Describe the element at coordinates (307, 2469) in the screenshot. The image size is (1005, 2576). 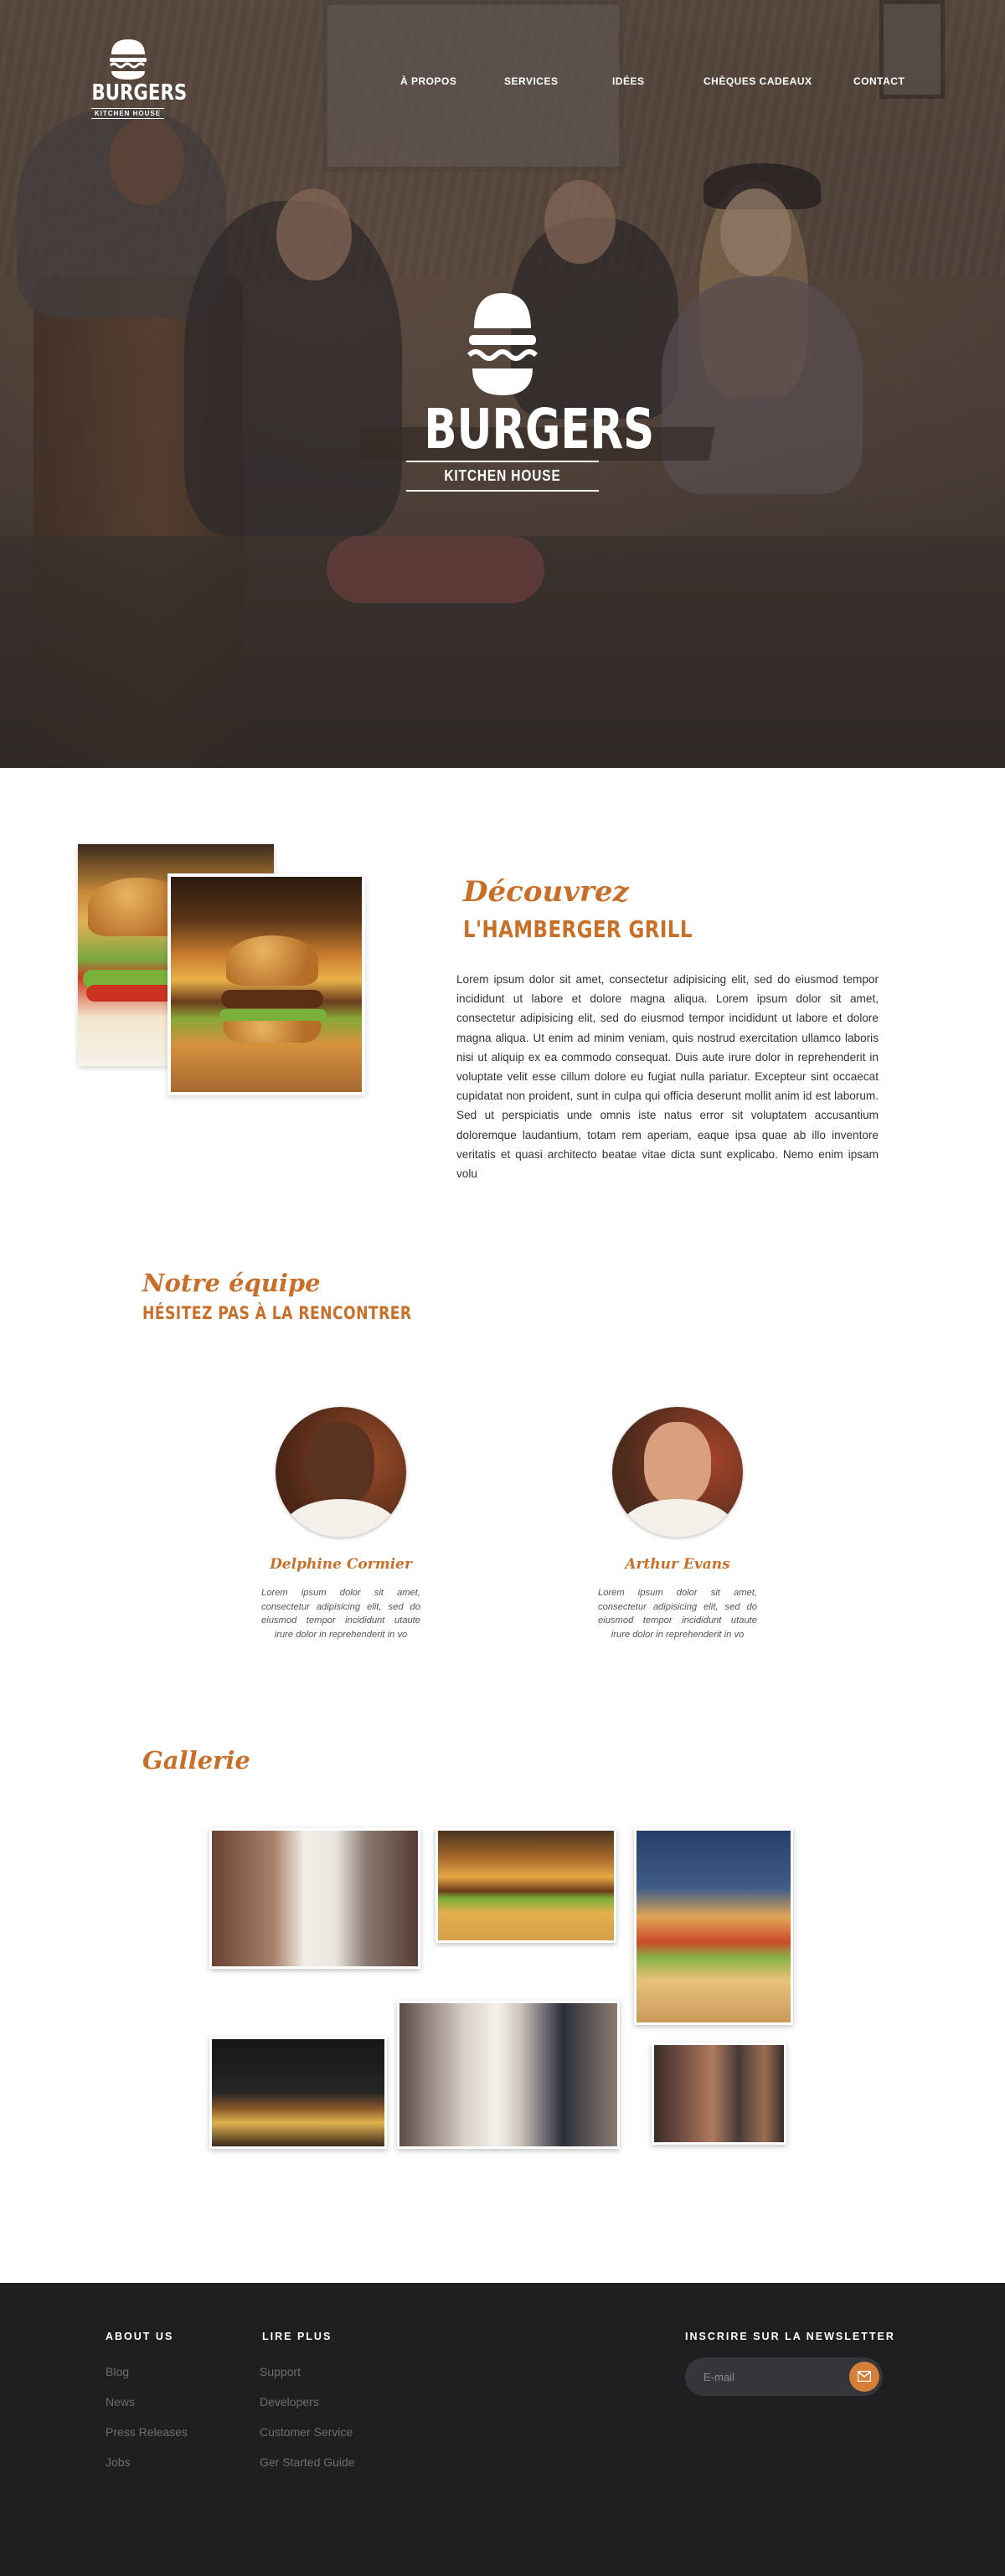
I see `footer-link-get-started-guide: Ger Started Guide` at that location.